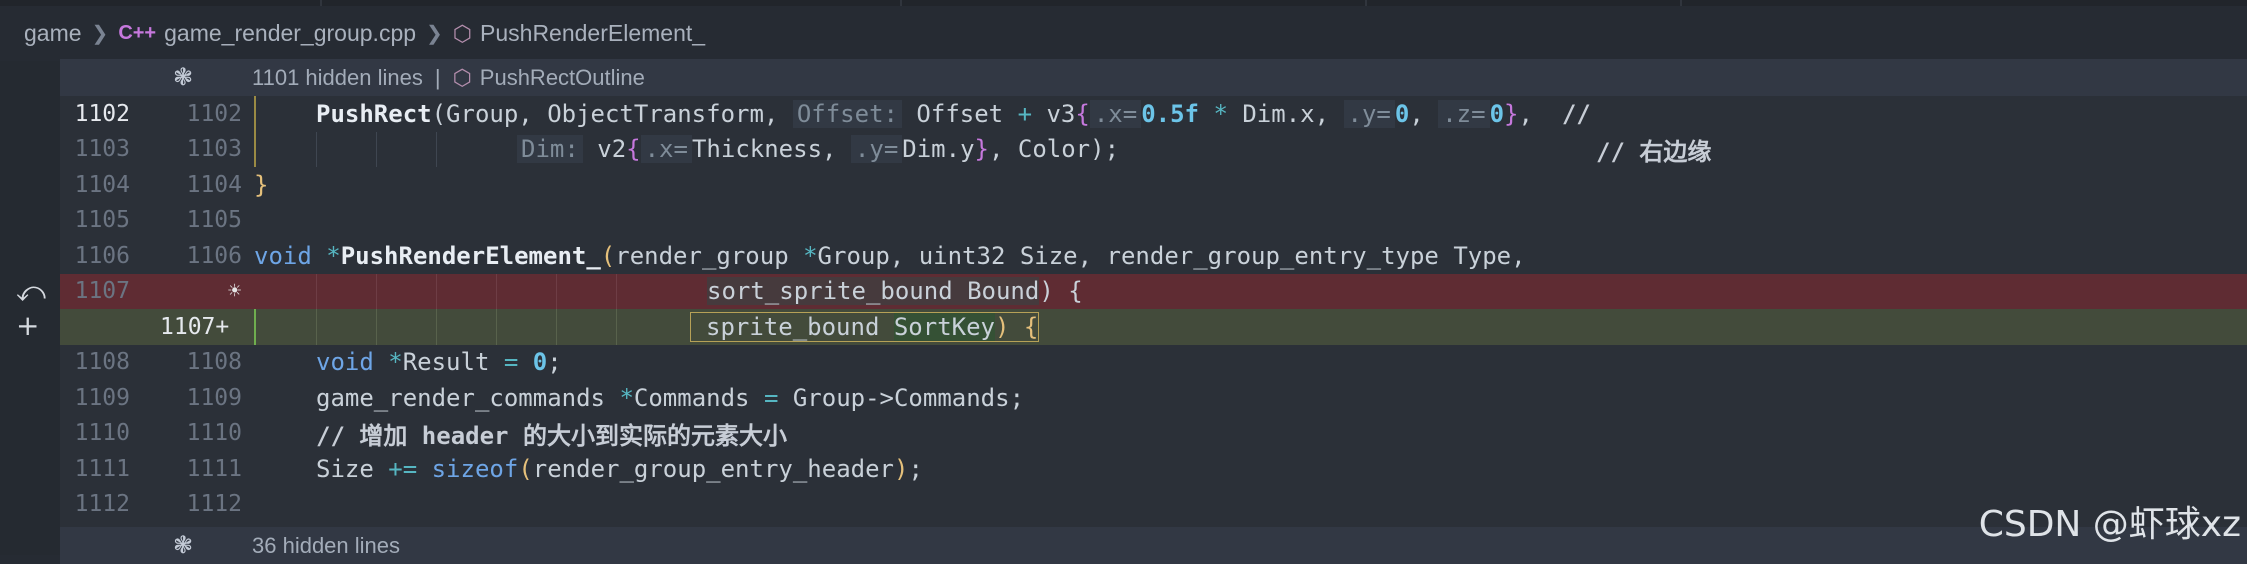  I want to click on breadcrumb-file: game_render_group.cpp, so click(290, 33).